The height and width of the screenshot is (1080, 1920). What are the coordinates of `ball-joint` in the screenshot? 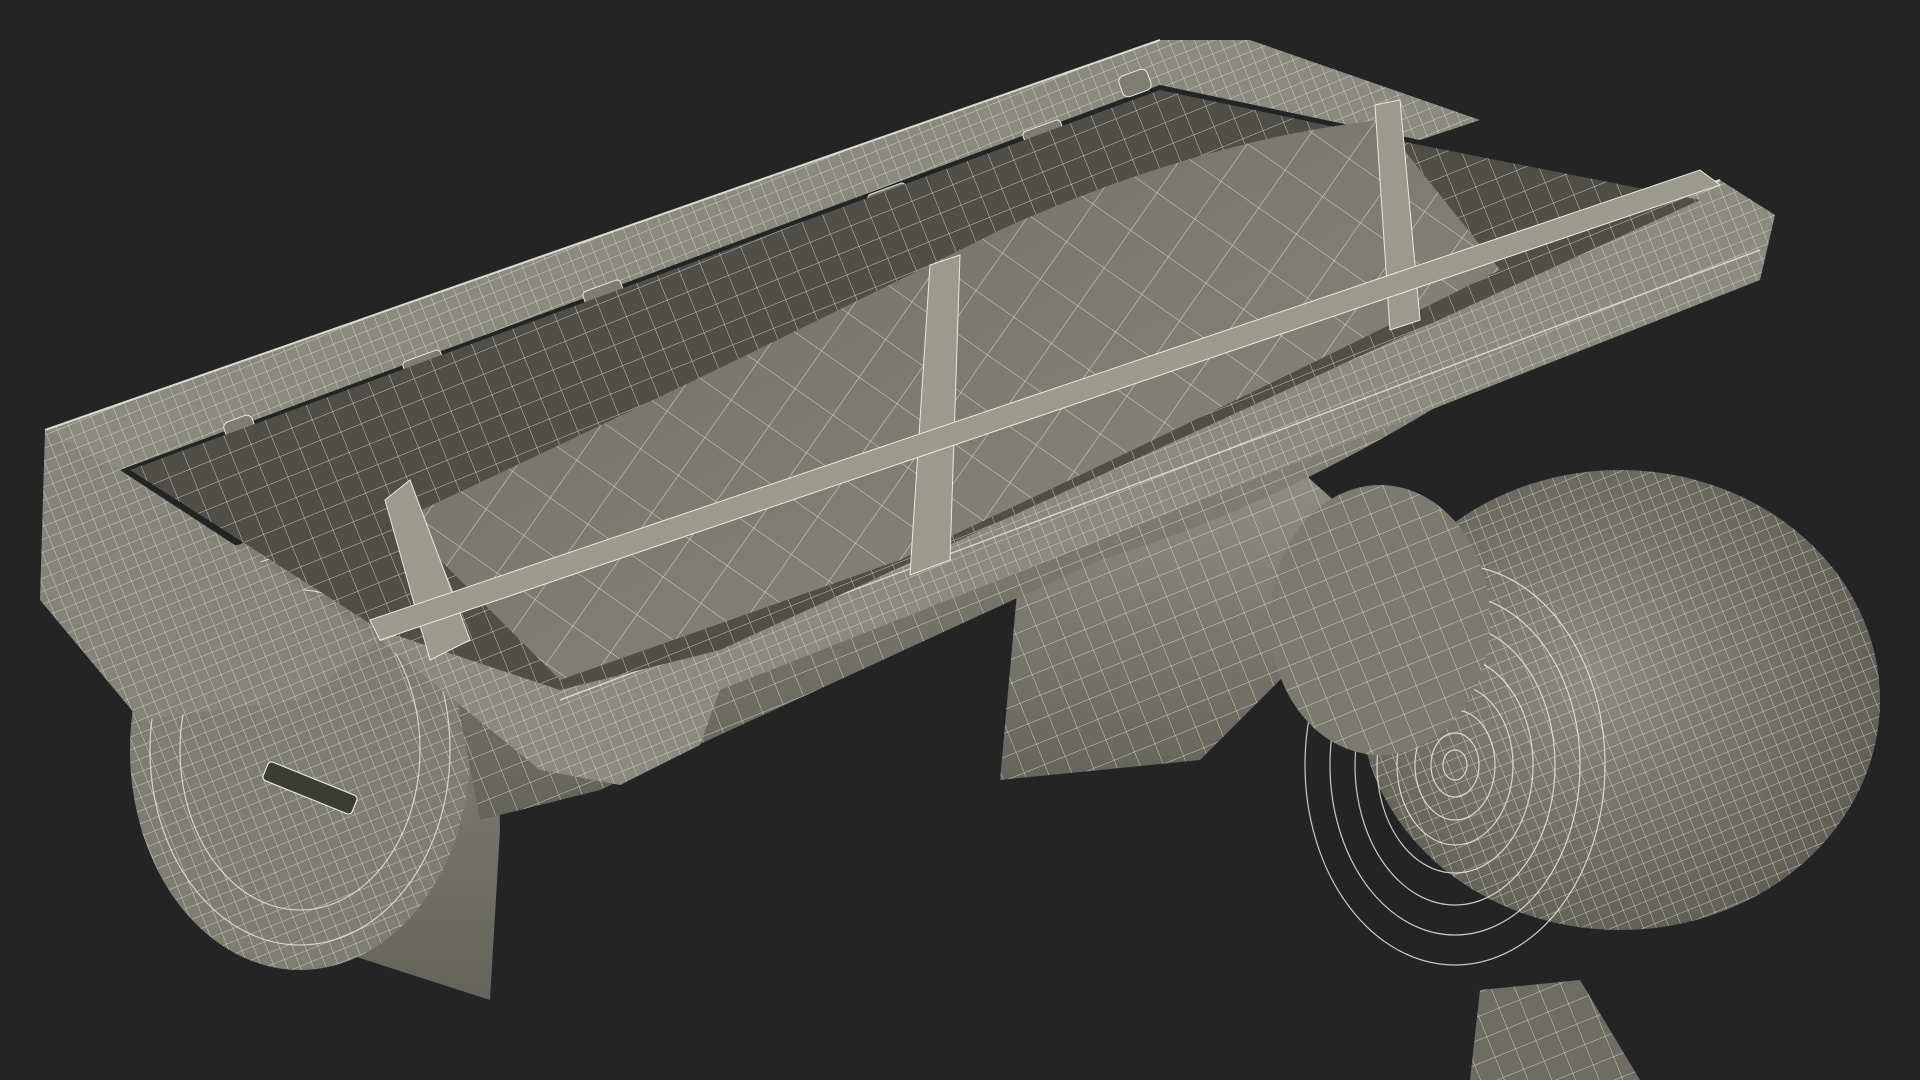 It's located at (1575, 718).